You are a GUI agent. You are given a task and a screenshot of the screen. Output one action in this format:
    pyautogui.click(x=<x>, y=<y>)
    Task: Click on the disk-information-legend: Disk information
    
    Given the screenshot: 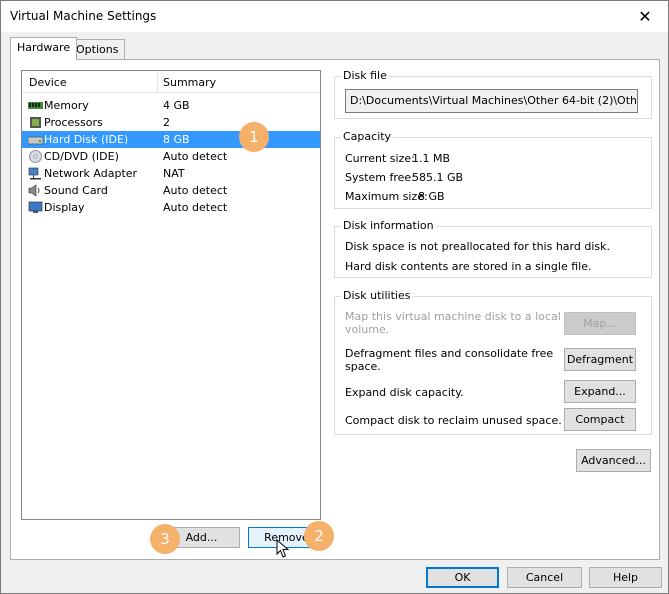 What is the action you would take?
    pyautogui.click(x=388, y=225)
    